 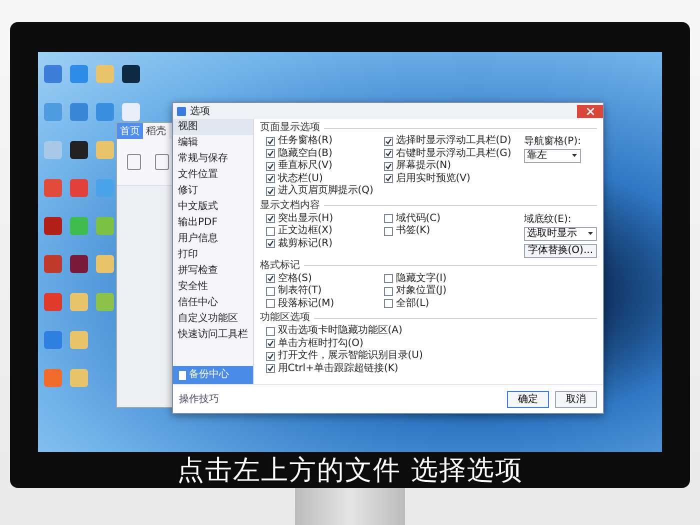 What do you see at coordinates (213, 303) in the screenshot?
I see `nav-item: 信任中心` at bounding box center [213, 303].